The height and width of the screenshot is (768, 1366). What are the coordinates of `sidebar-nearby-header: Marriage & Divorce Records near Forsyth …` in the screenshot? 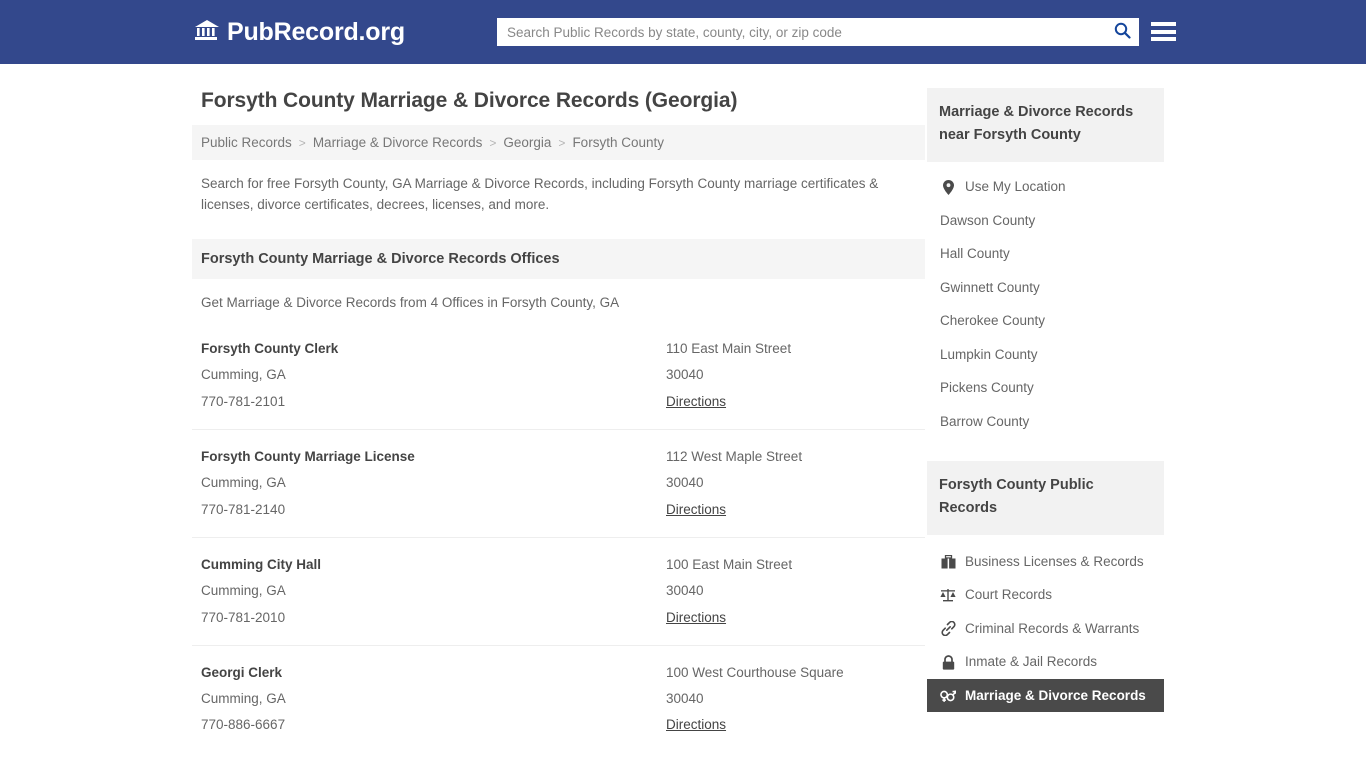 It's located at (1045, 125).